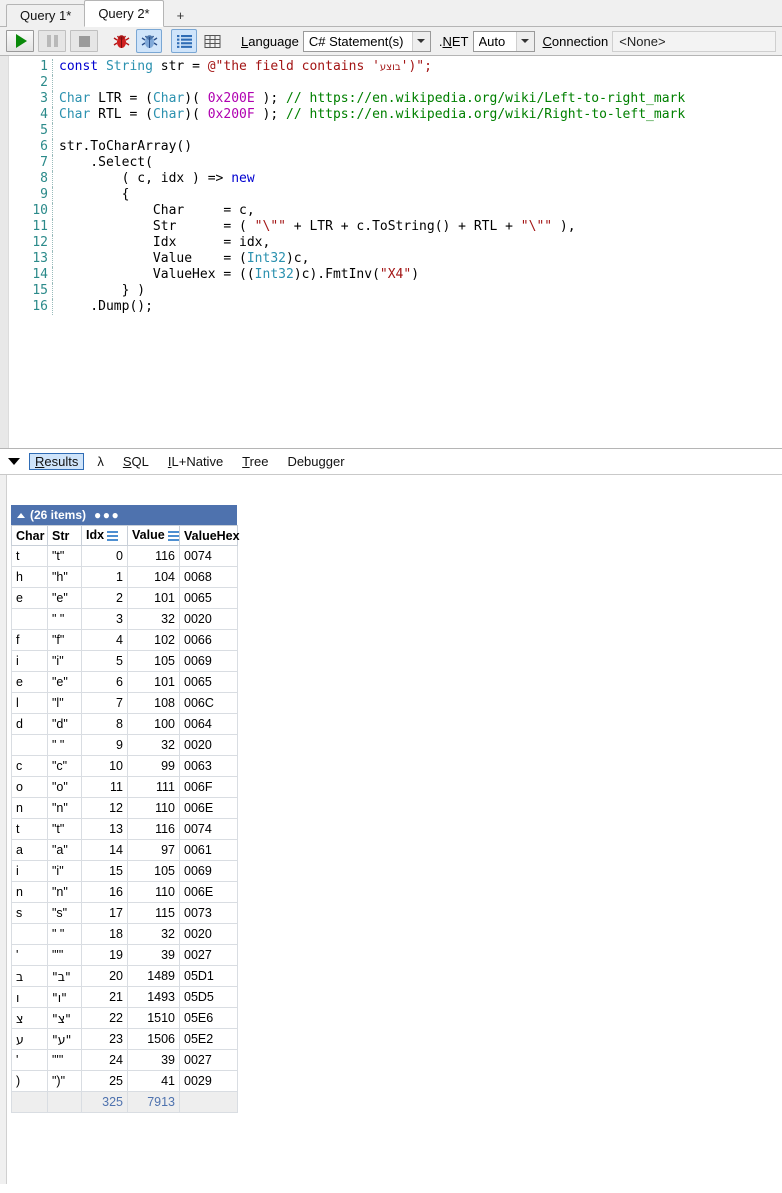  Describe the element at coordinates (20, 41) in the screenshot. I see `run-button` at that location.